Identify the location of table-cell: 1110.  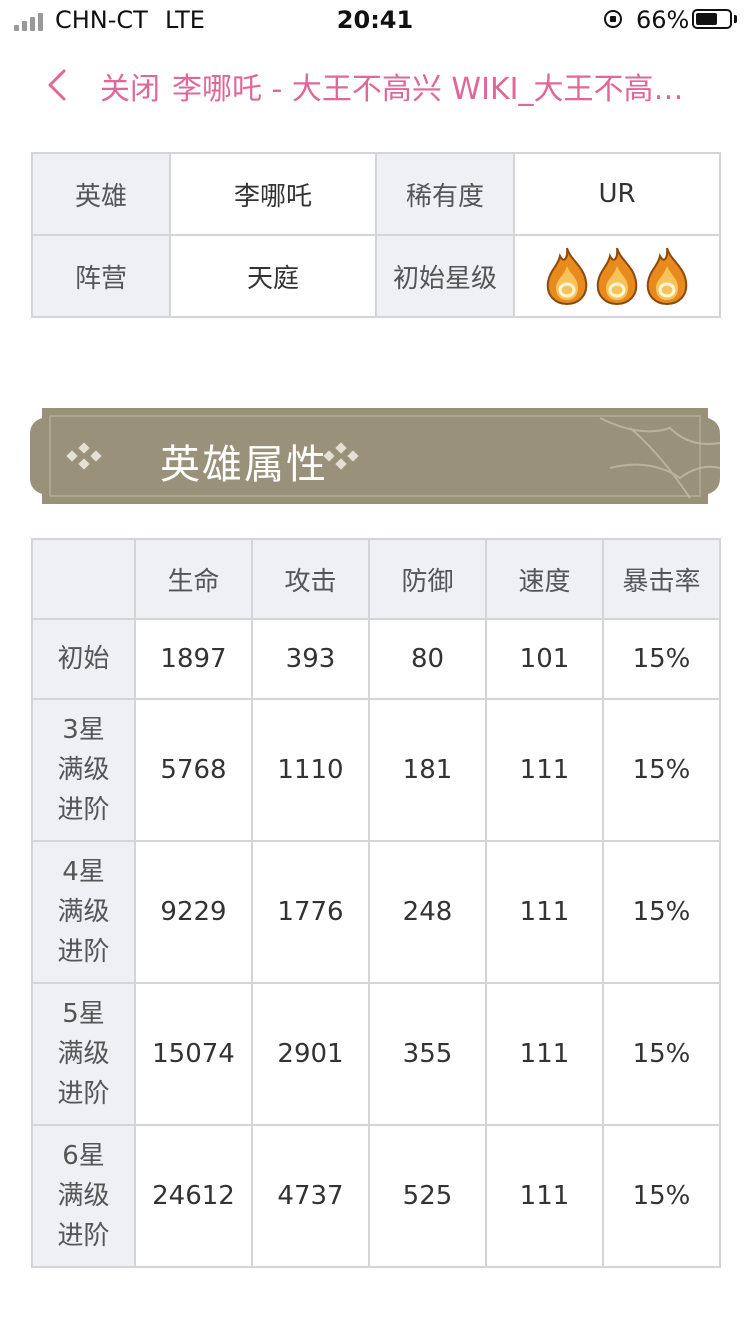
(310, 770).